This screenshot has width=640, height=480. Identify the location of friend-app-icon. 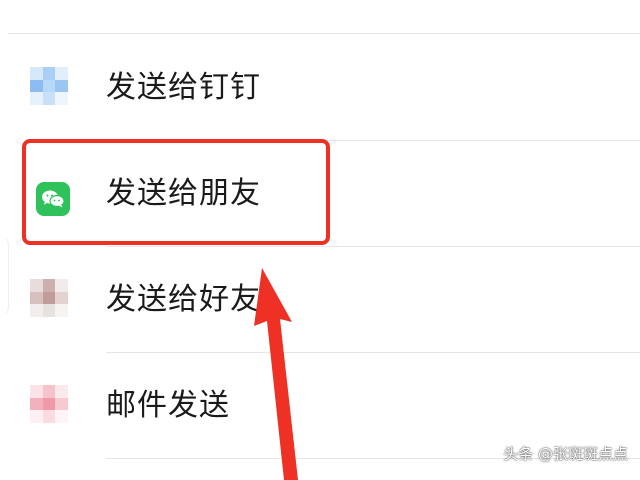
(49, 298).